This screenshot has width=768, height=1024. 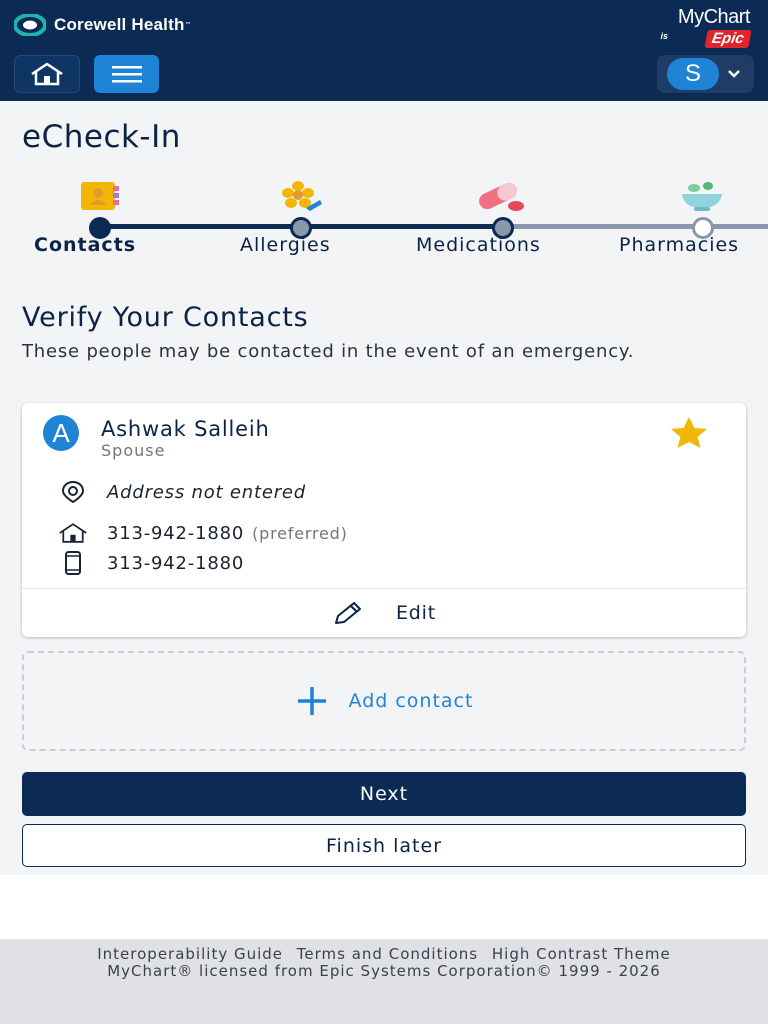 What do you see at coordinates (311, 701) in the screenshot?
I see `plus-icon` at bounding box center [311, 701].